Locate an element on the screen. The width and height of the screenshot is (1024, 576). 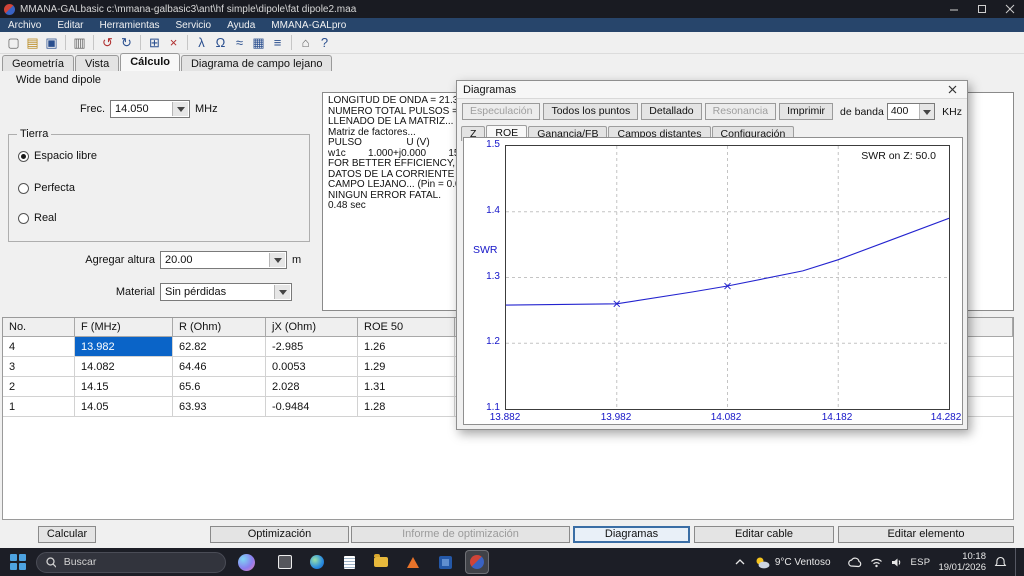
radio-perfecta: Perfecta is located at coordinates (46, 188).